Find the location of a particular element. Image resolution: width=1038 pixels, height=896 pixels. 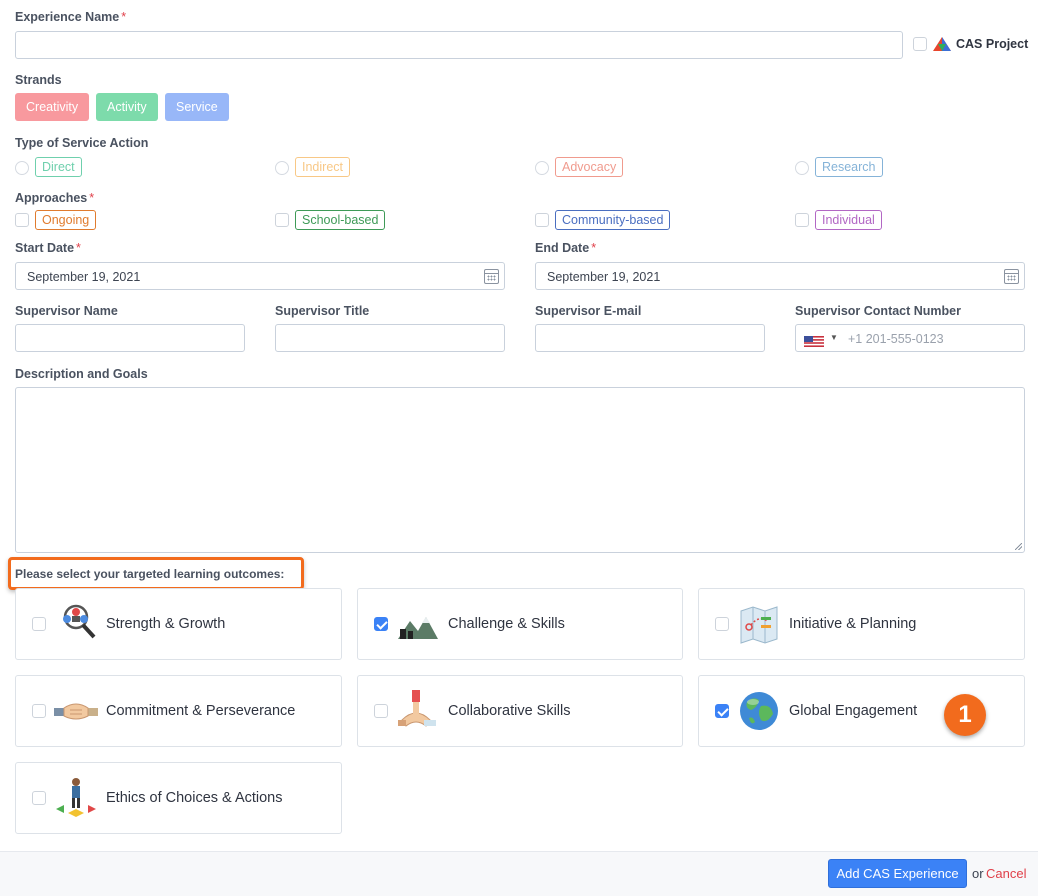

start-date-label-text: Start Date is located at coordinates (45, 248).